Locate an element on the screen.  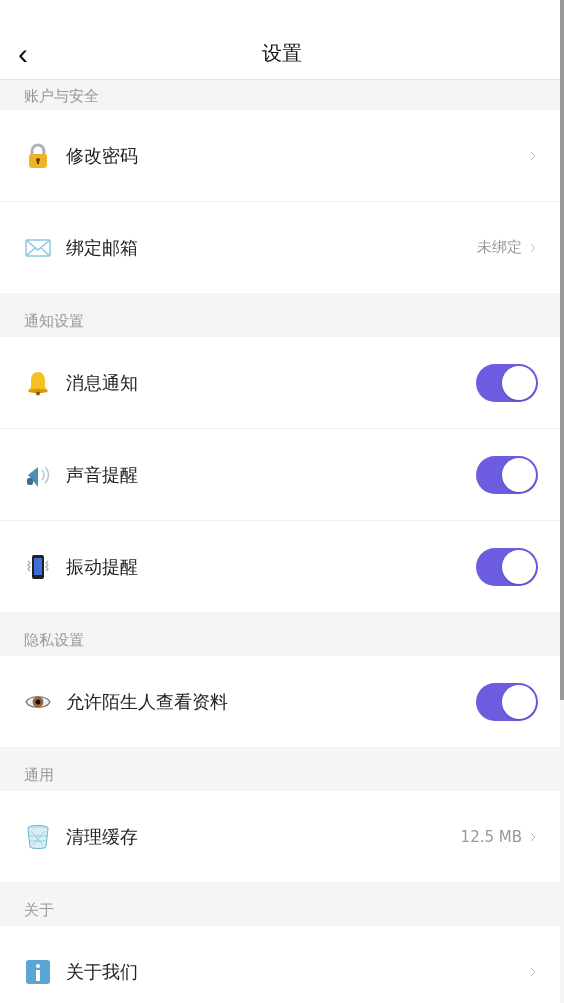
section-title: 通知设置 is located at coordinates (54, 321).